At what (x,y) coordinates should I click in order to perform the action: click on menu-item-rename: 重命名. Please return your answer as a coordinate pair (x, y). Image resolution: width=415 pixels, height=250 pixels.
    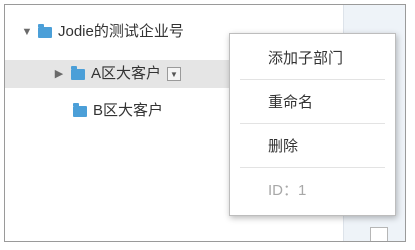
    Looking at the image, I should click on (312, 101).